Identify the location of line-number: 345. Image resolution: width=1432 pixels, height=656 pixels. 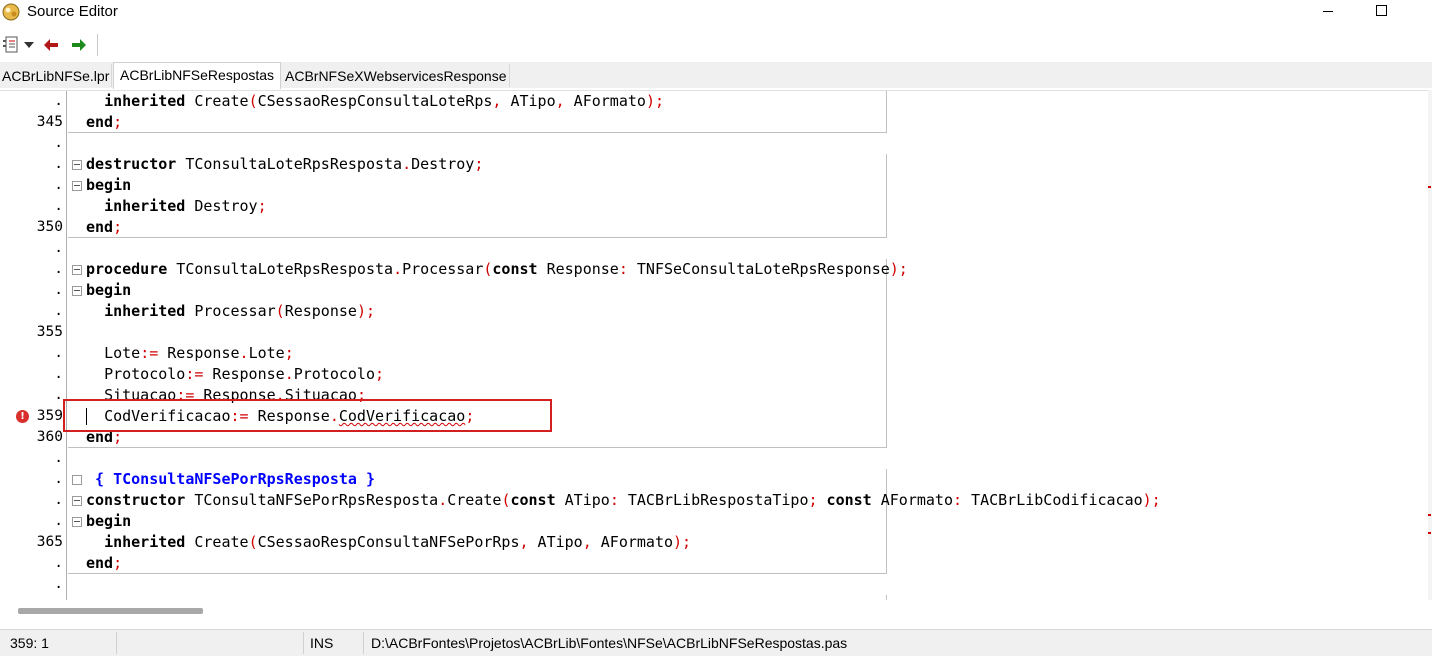
(49, 122).